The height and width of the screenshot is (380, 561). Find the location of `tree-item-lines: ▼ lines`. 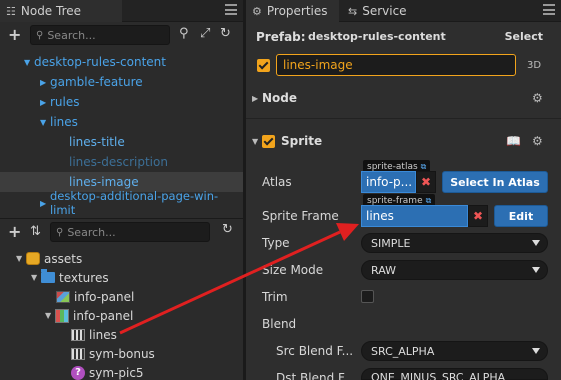

tree-item-lines: ▼ lines is located at coordinates (121, 122).